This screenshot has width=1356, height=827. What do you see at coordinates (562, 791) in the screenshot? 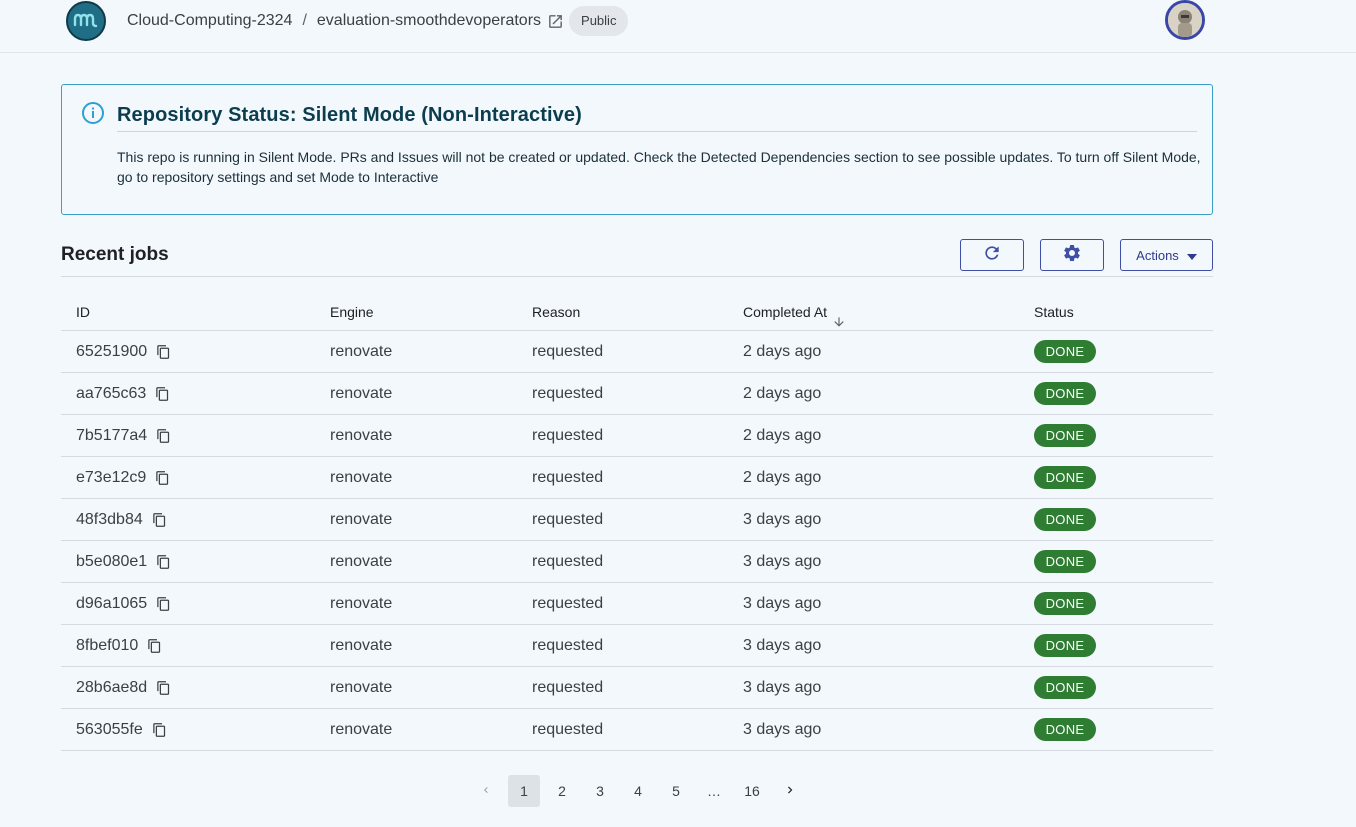
I see `page-button: 2` at bounding box center [562, 791].